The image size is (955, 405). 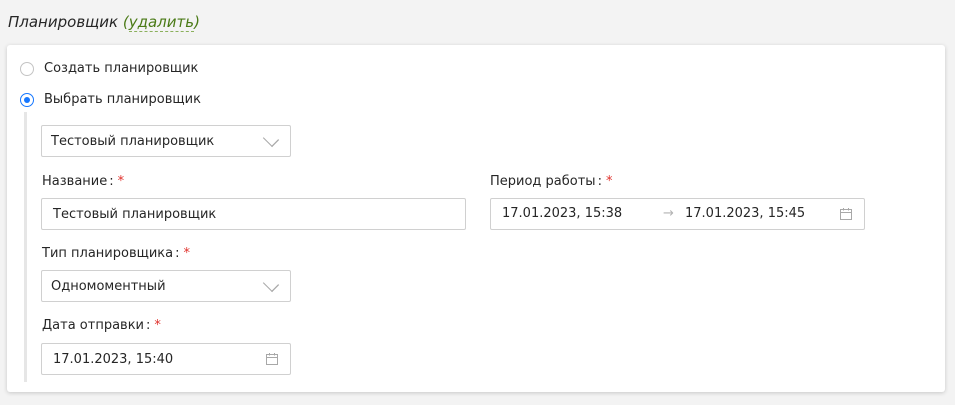 I want to click on period-start-value: 17.01.2023, 15:38, so click(x=562, y=214).